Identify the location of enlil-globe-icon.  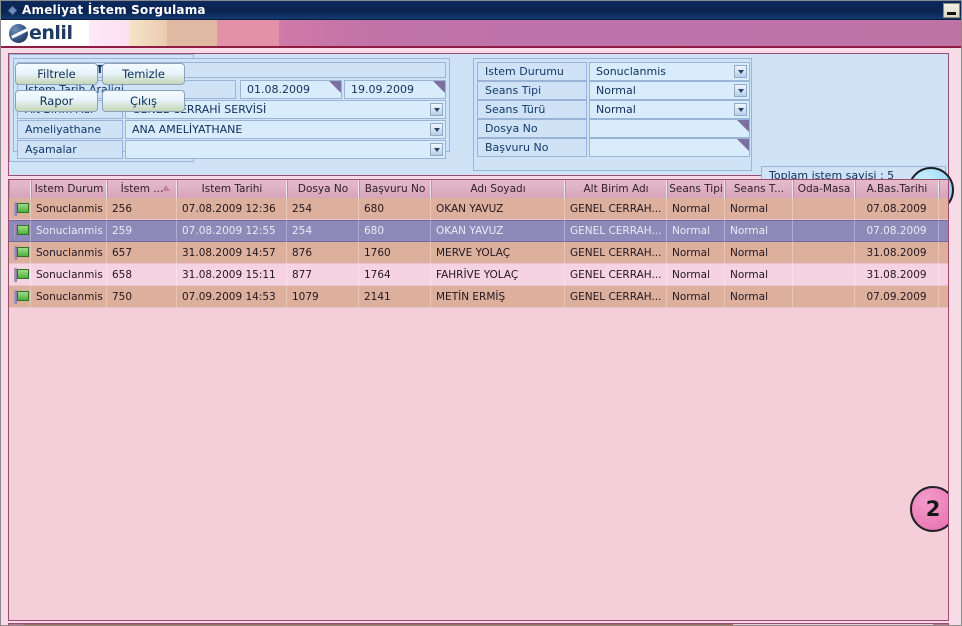
(18, 33).